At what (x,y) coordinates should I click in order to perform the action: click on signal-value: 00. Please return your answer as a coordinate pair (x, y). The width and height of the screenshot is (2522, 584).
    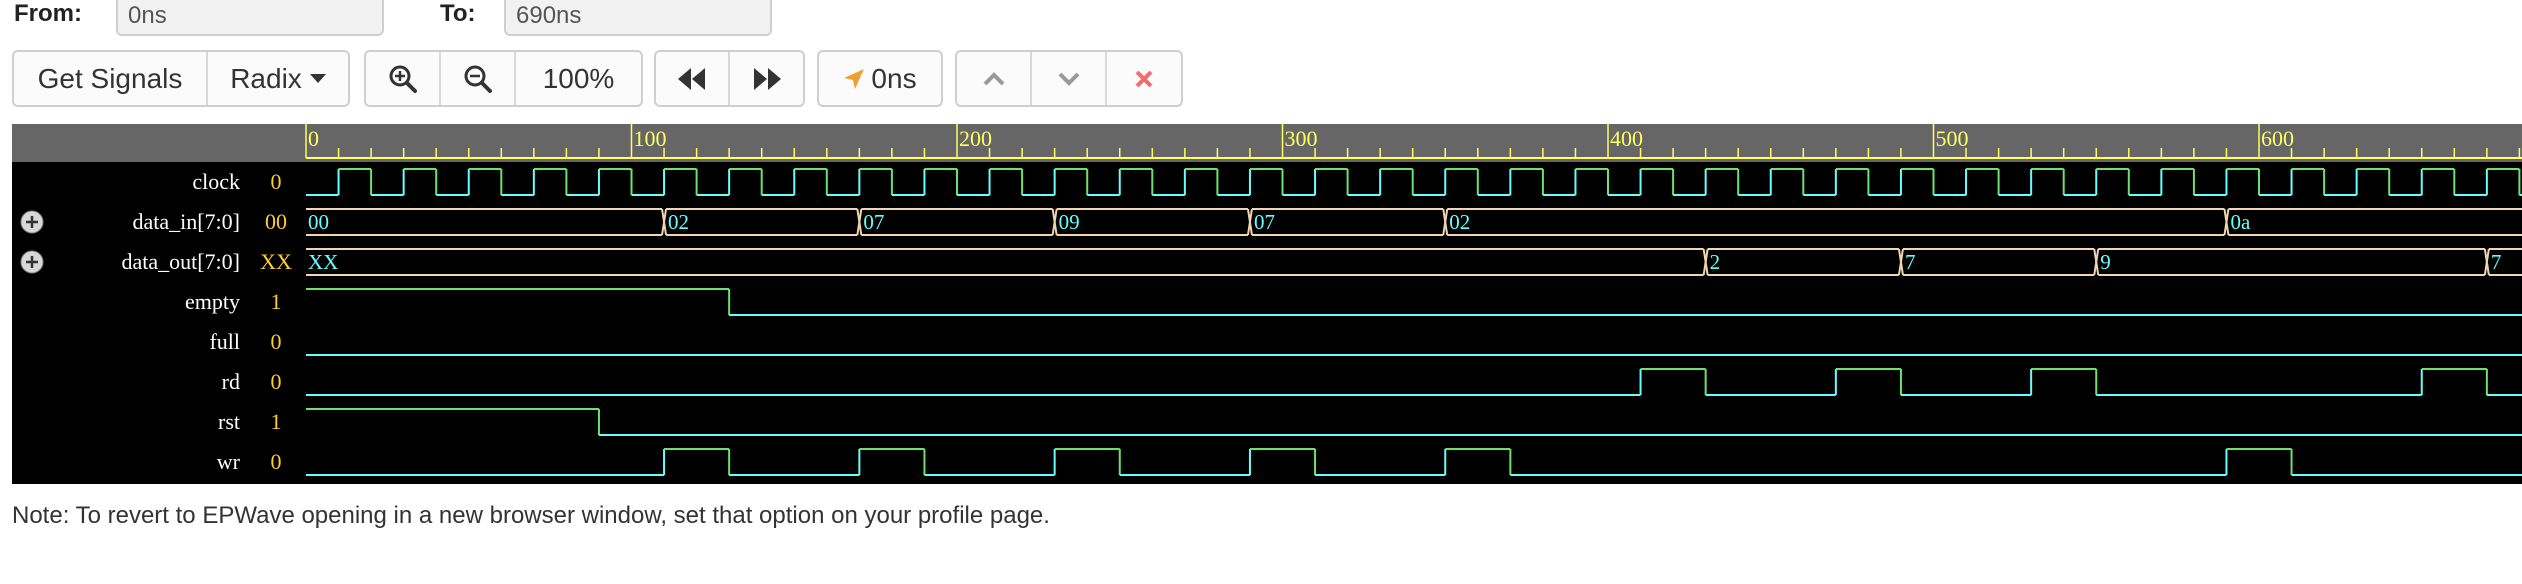
    Looking at the image, I should click on (276, 221).